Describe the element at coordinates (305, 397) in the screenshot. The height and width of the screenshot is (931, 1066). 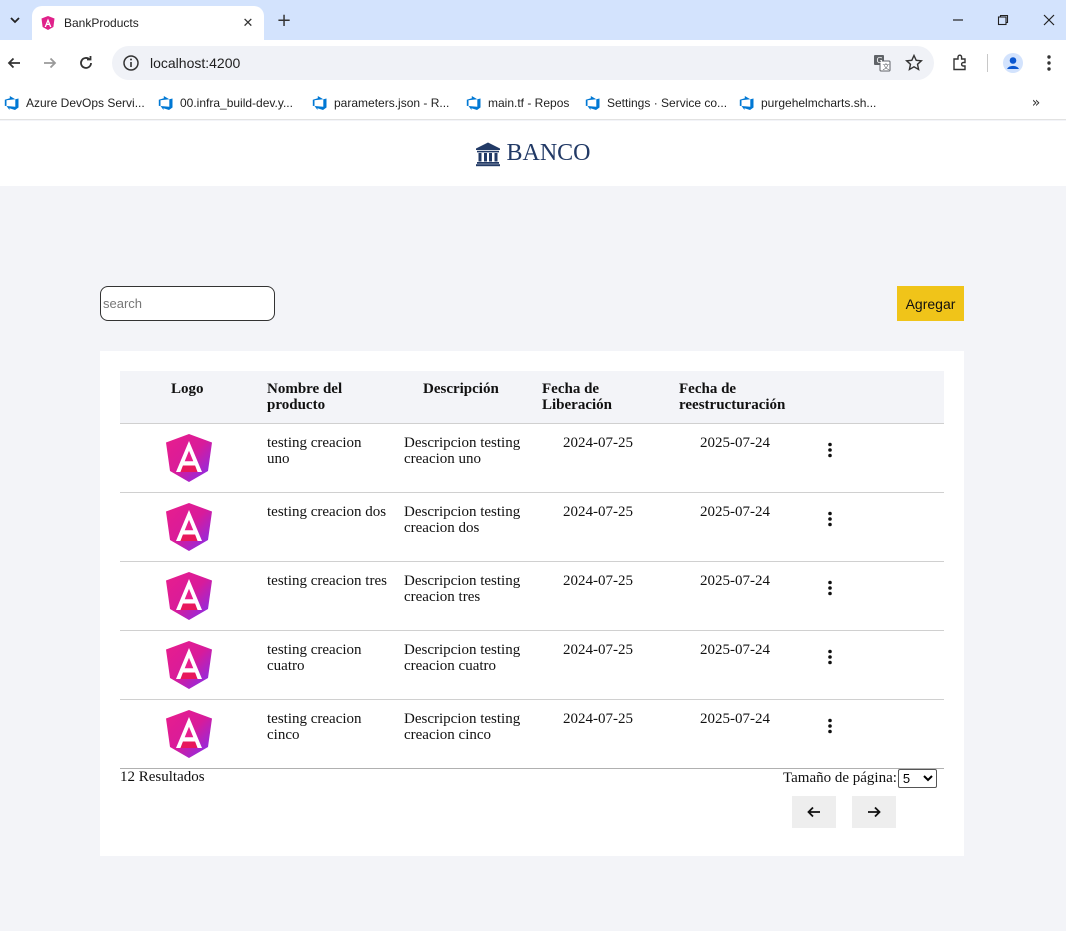
I see `column-header-name: Nombre del producto` at that location.